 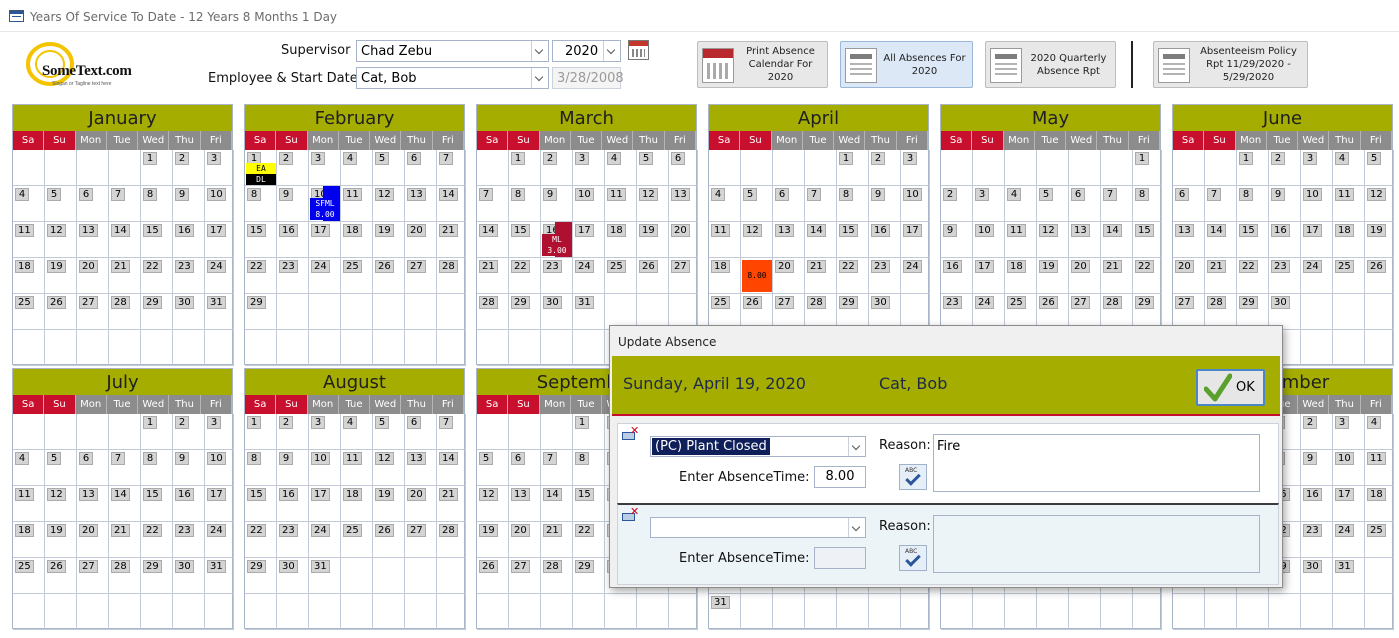 What do you see at coordinates (913, 477) in the screenshot?
I see `spell-check-button: ABC` at bounding box center [913, 477].